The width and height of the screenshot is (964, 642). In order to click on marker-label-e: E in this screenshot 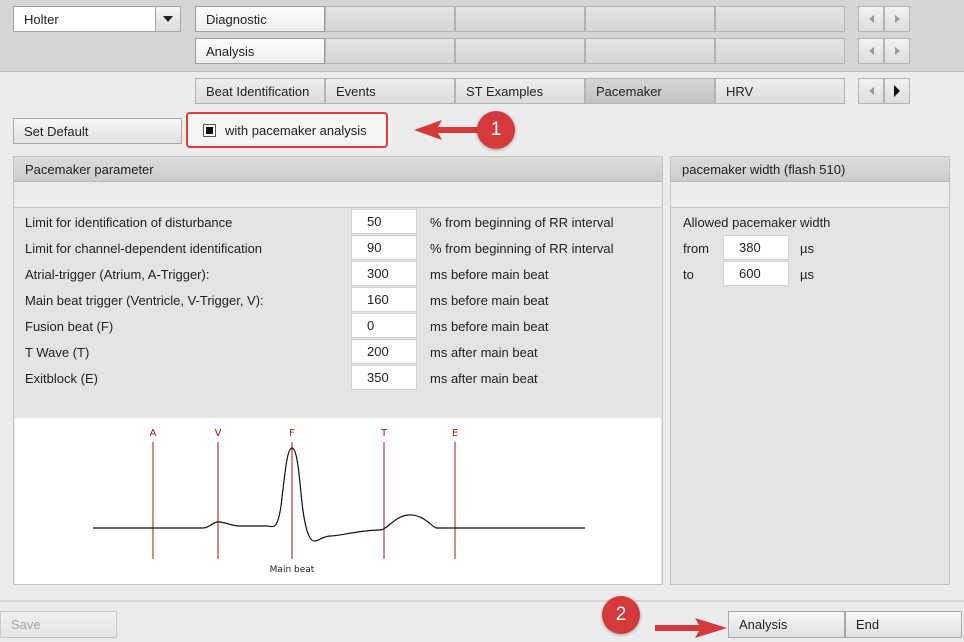, I will do `click(455, 433)`.